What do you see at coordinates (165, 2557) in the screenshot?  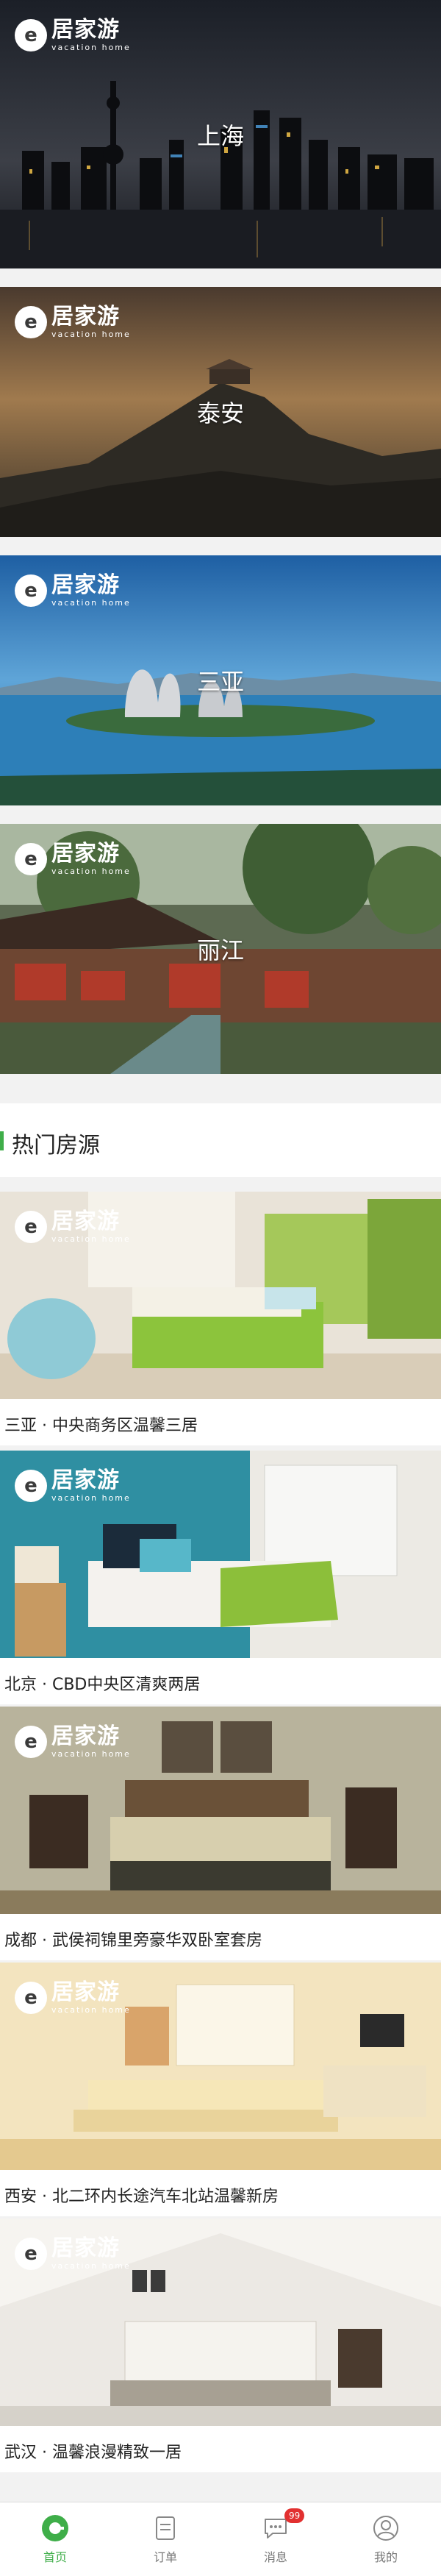 I see `tab-label: 订单` at bounding box center [165, 2557].